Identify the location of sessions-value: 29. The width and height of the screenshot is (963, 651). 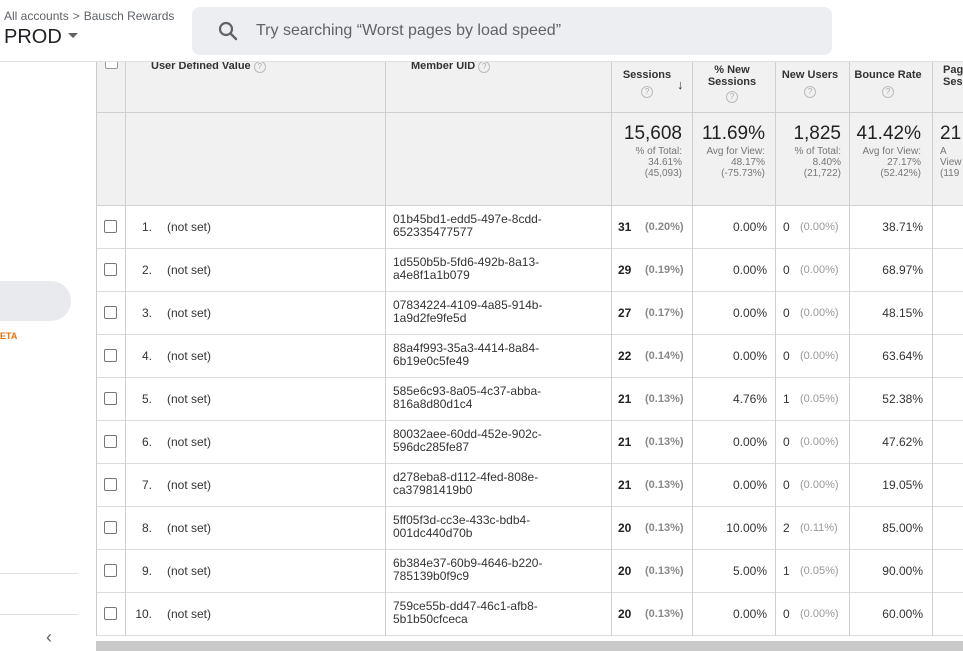
(625, 270).